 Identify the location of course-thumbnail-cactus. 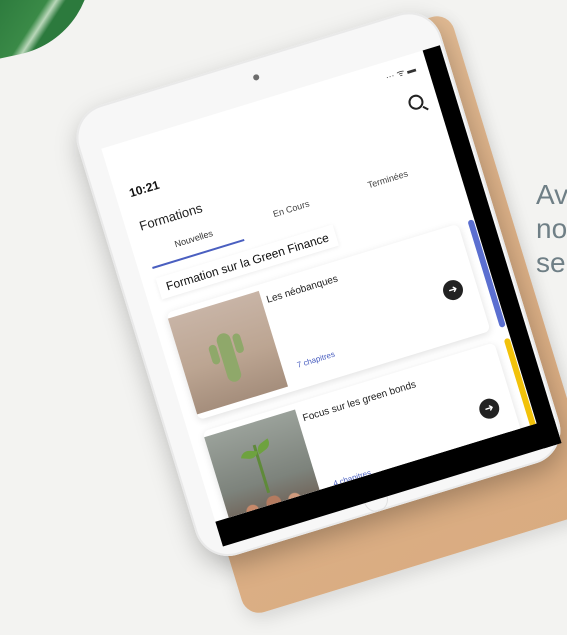
(228, 352).